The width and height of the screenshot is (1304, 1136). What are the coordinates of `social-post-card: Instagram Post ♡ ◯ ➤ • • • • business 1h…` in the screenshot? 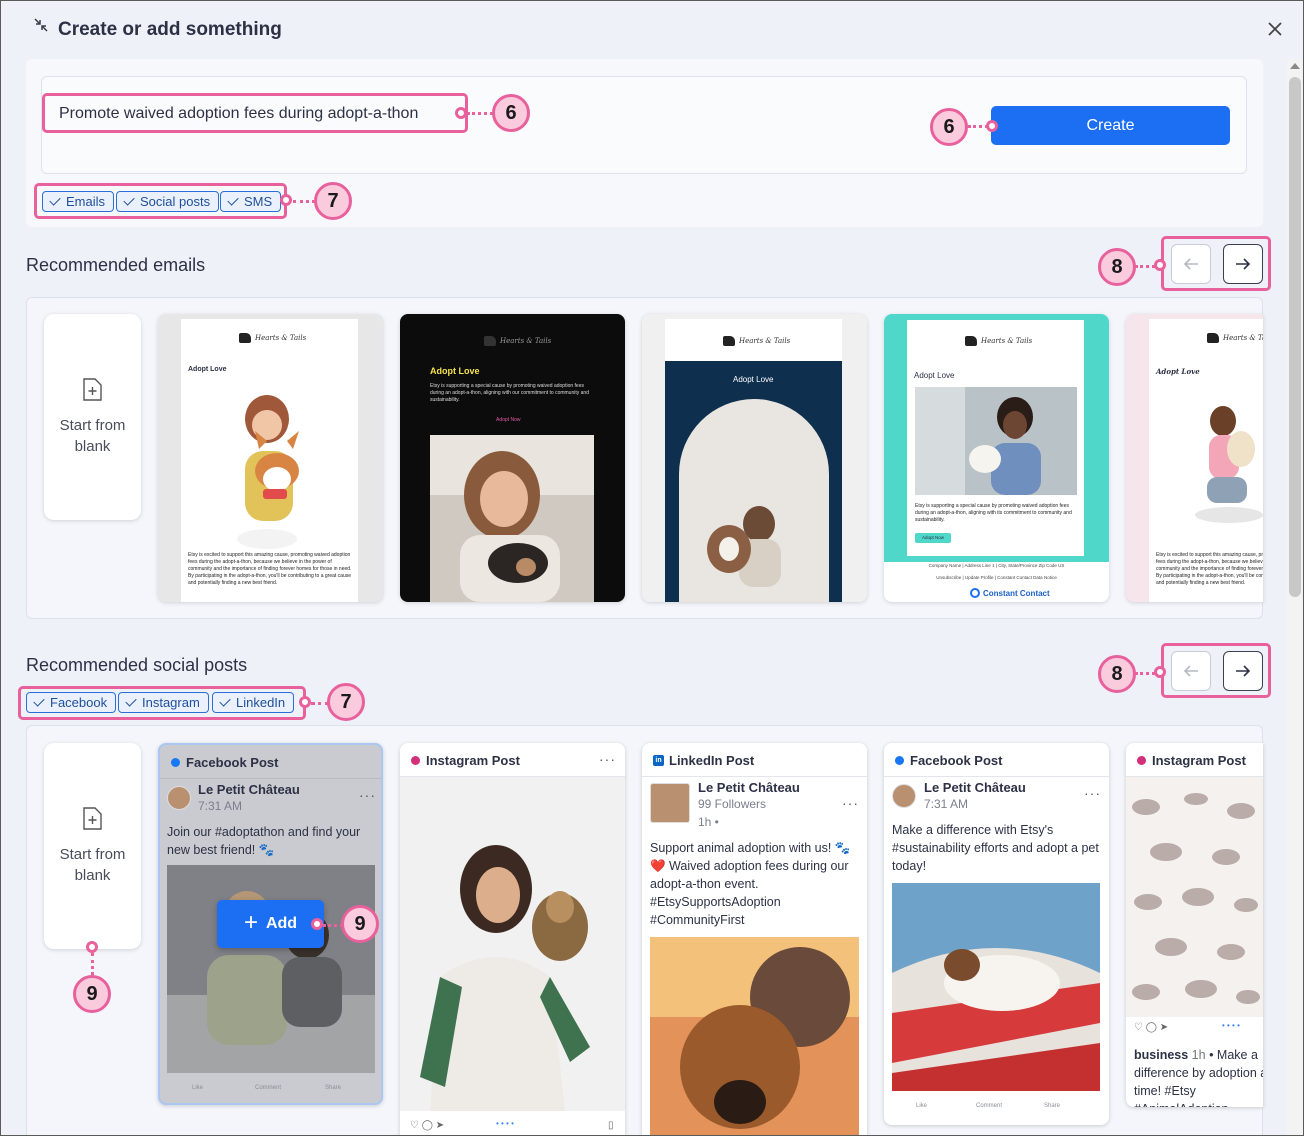 It's located at (1194, 925).